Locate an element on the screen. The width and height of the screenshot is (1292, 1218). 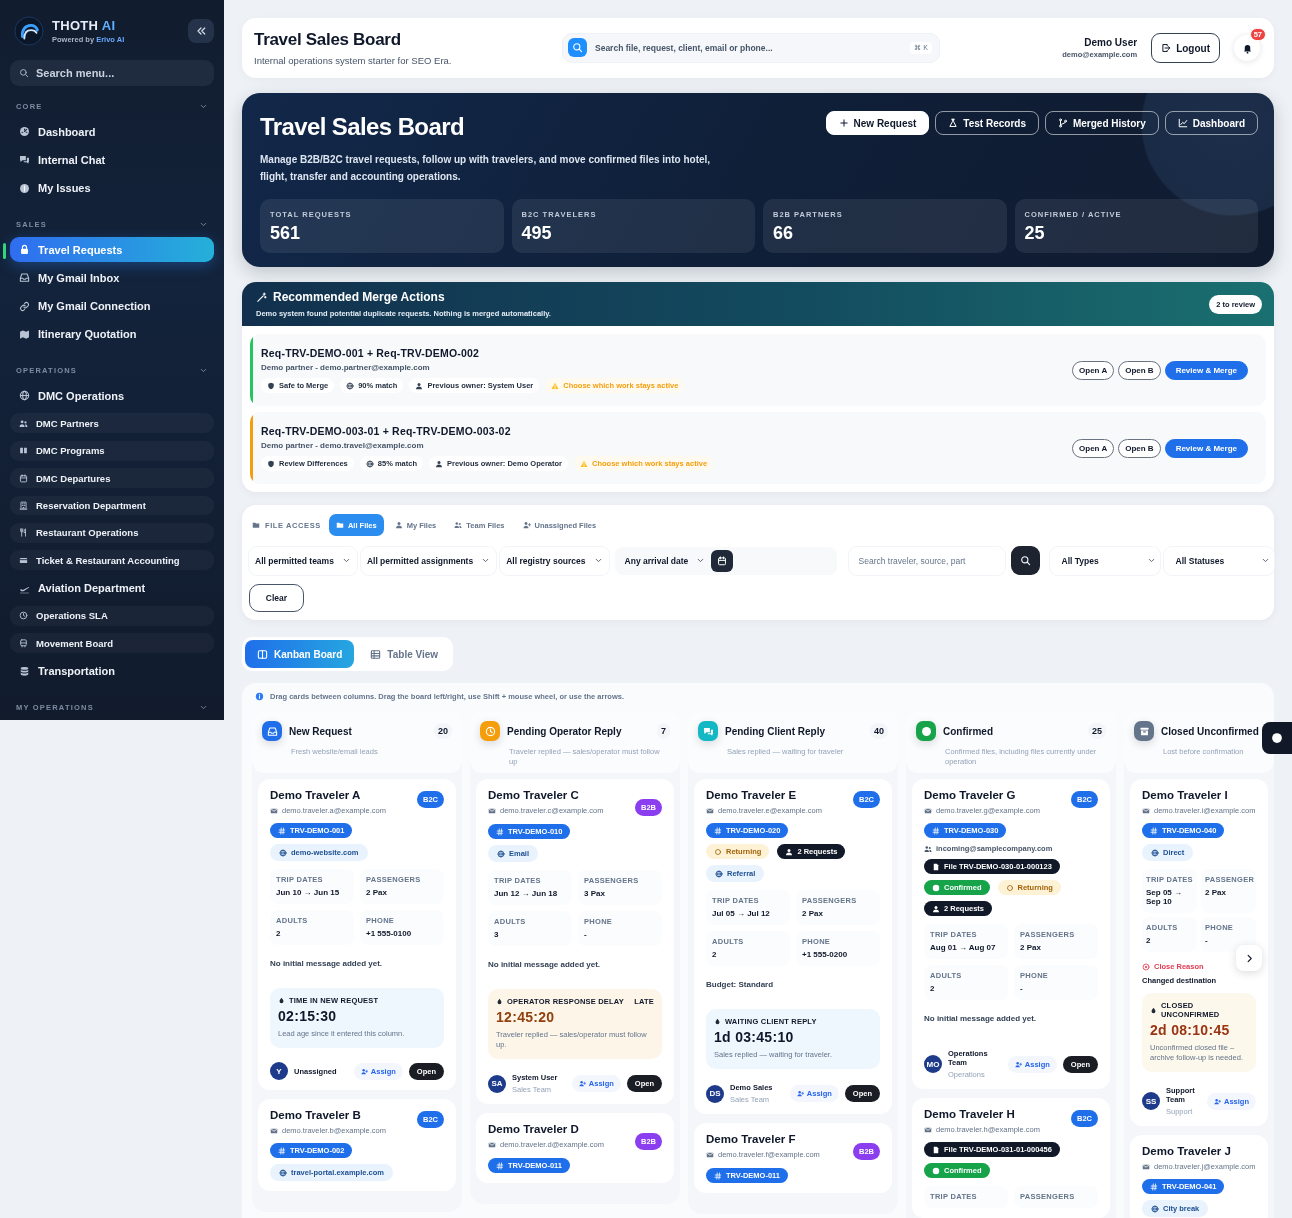
ring-icon is located at coordinates (718, 851).